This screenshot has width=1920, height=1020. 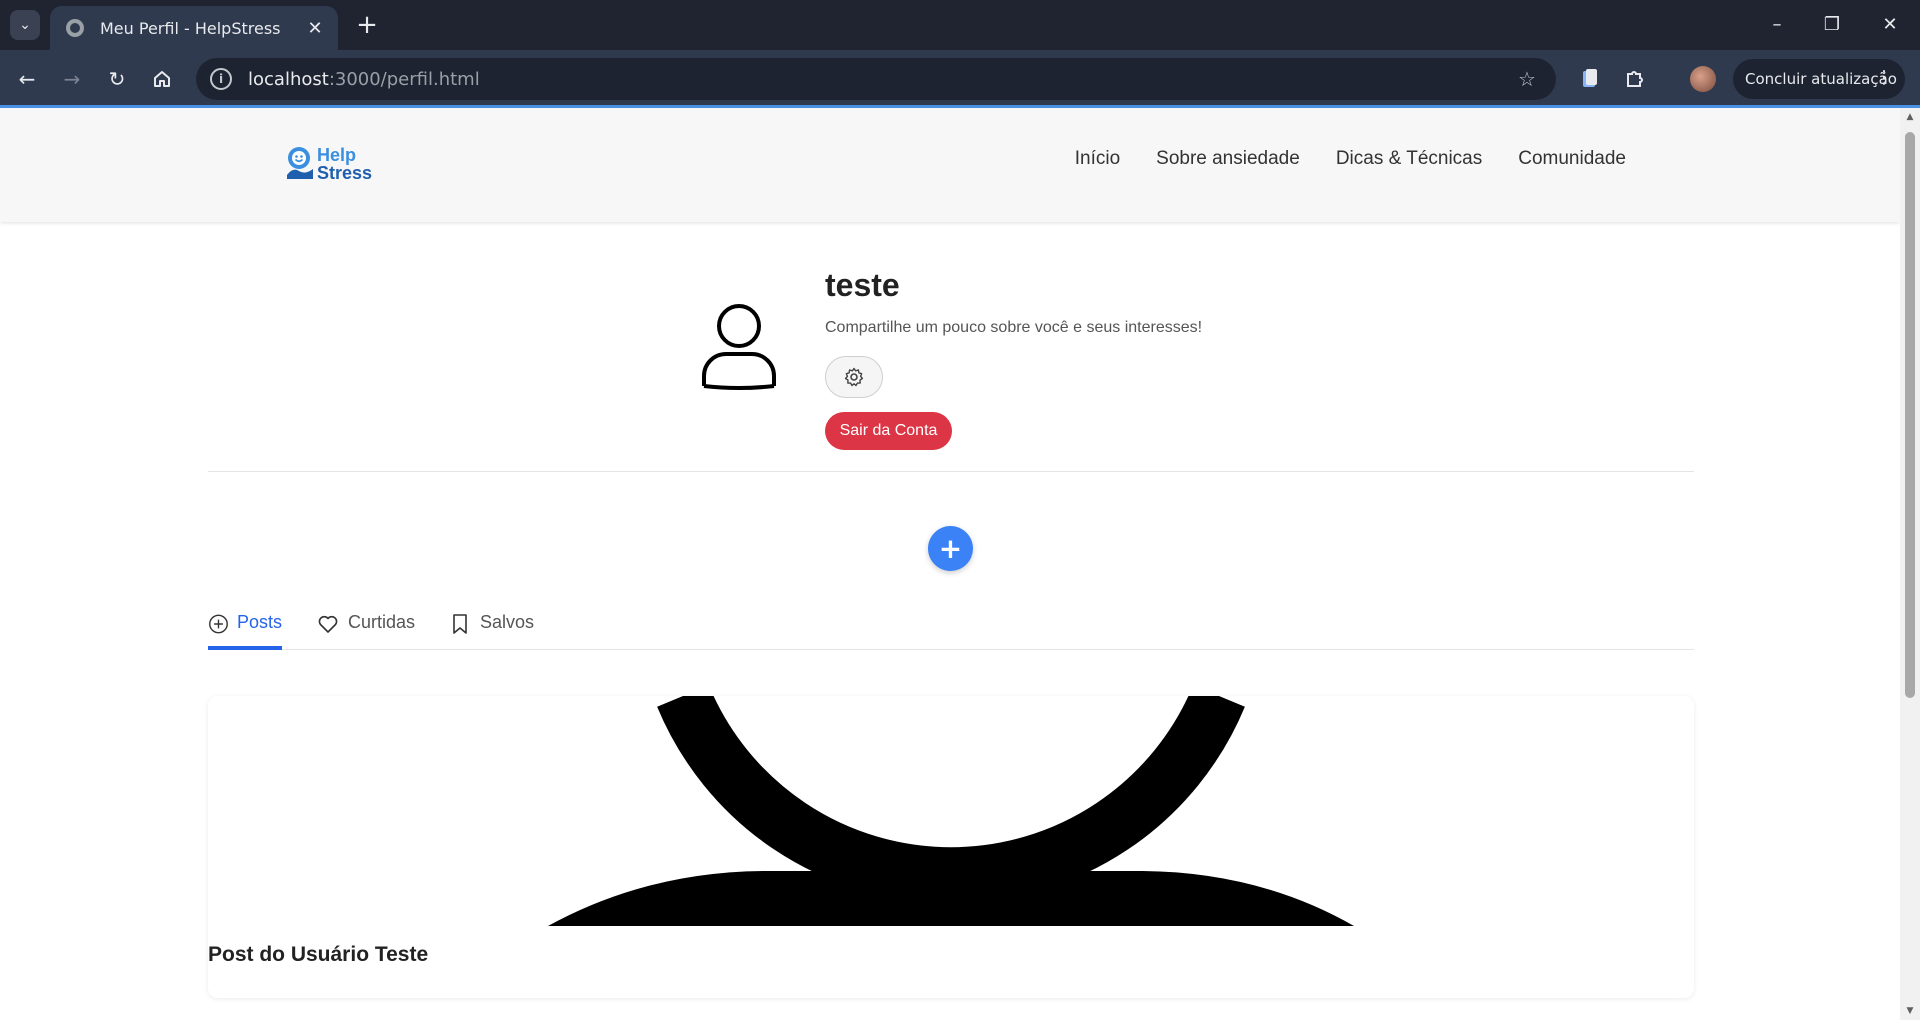 What do you see at coordinates (259, 622) in the screenshot?
I see `tab-posts-label: Posts` at bounding box center [259, 622].